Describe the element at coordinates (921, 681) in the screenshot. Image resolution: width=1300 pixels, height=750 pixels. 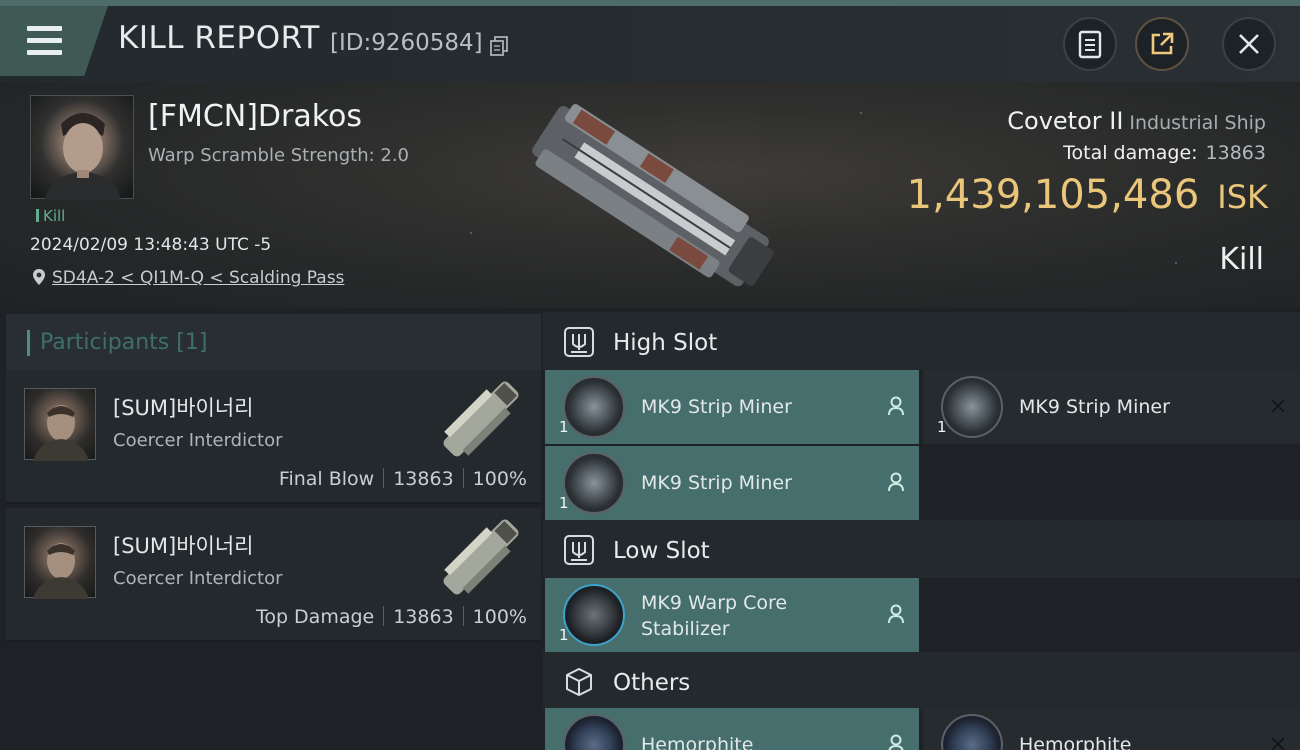
I see `others-header: Others` at that location.